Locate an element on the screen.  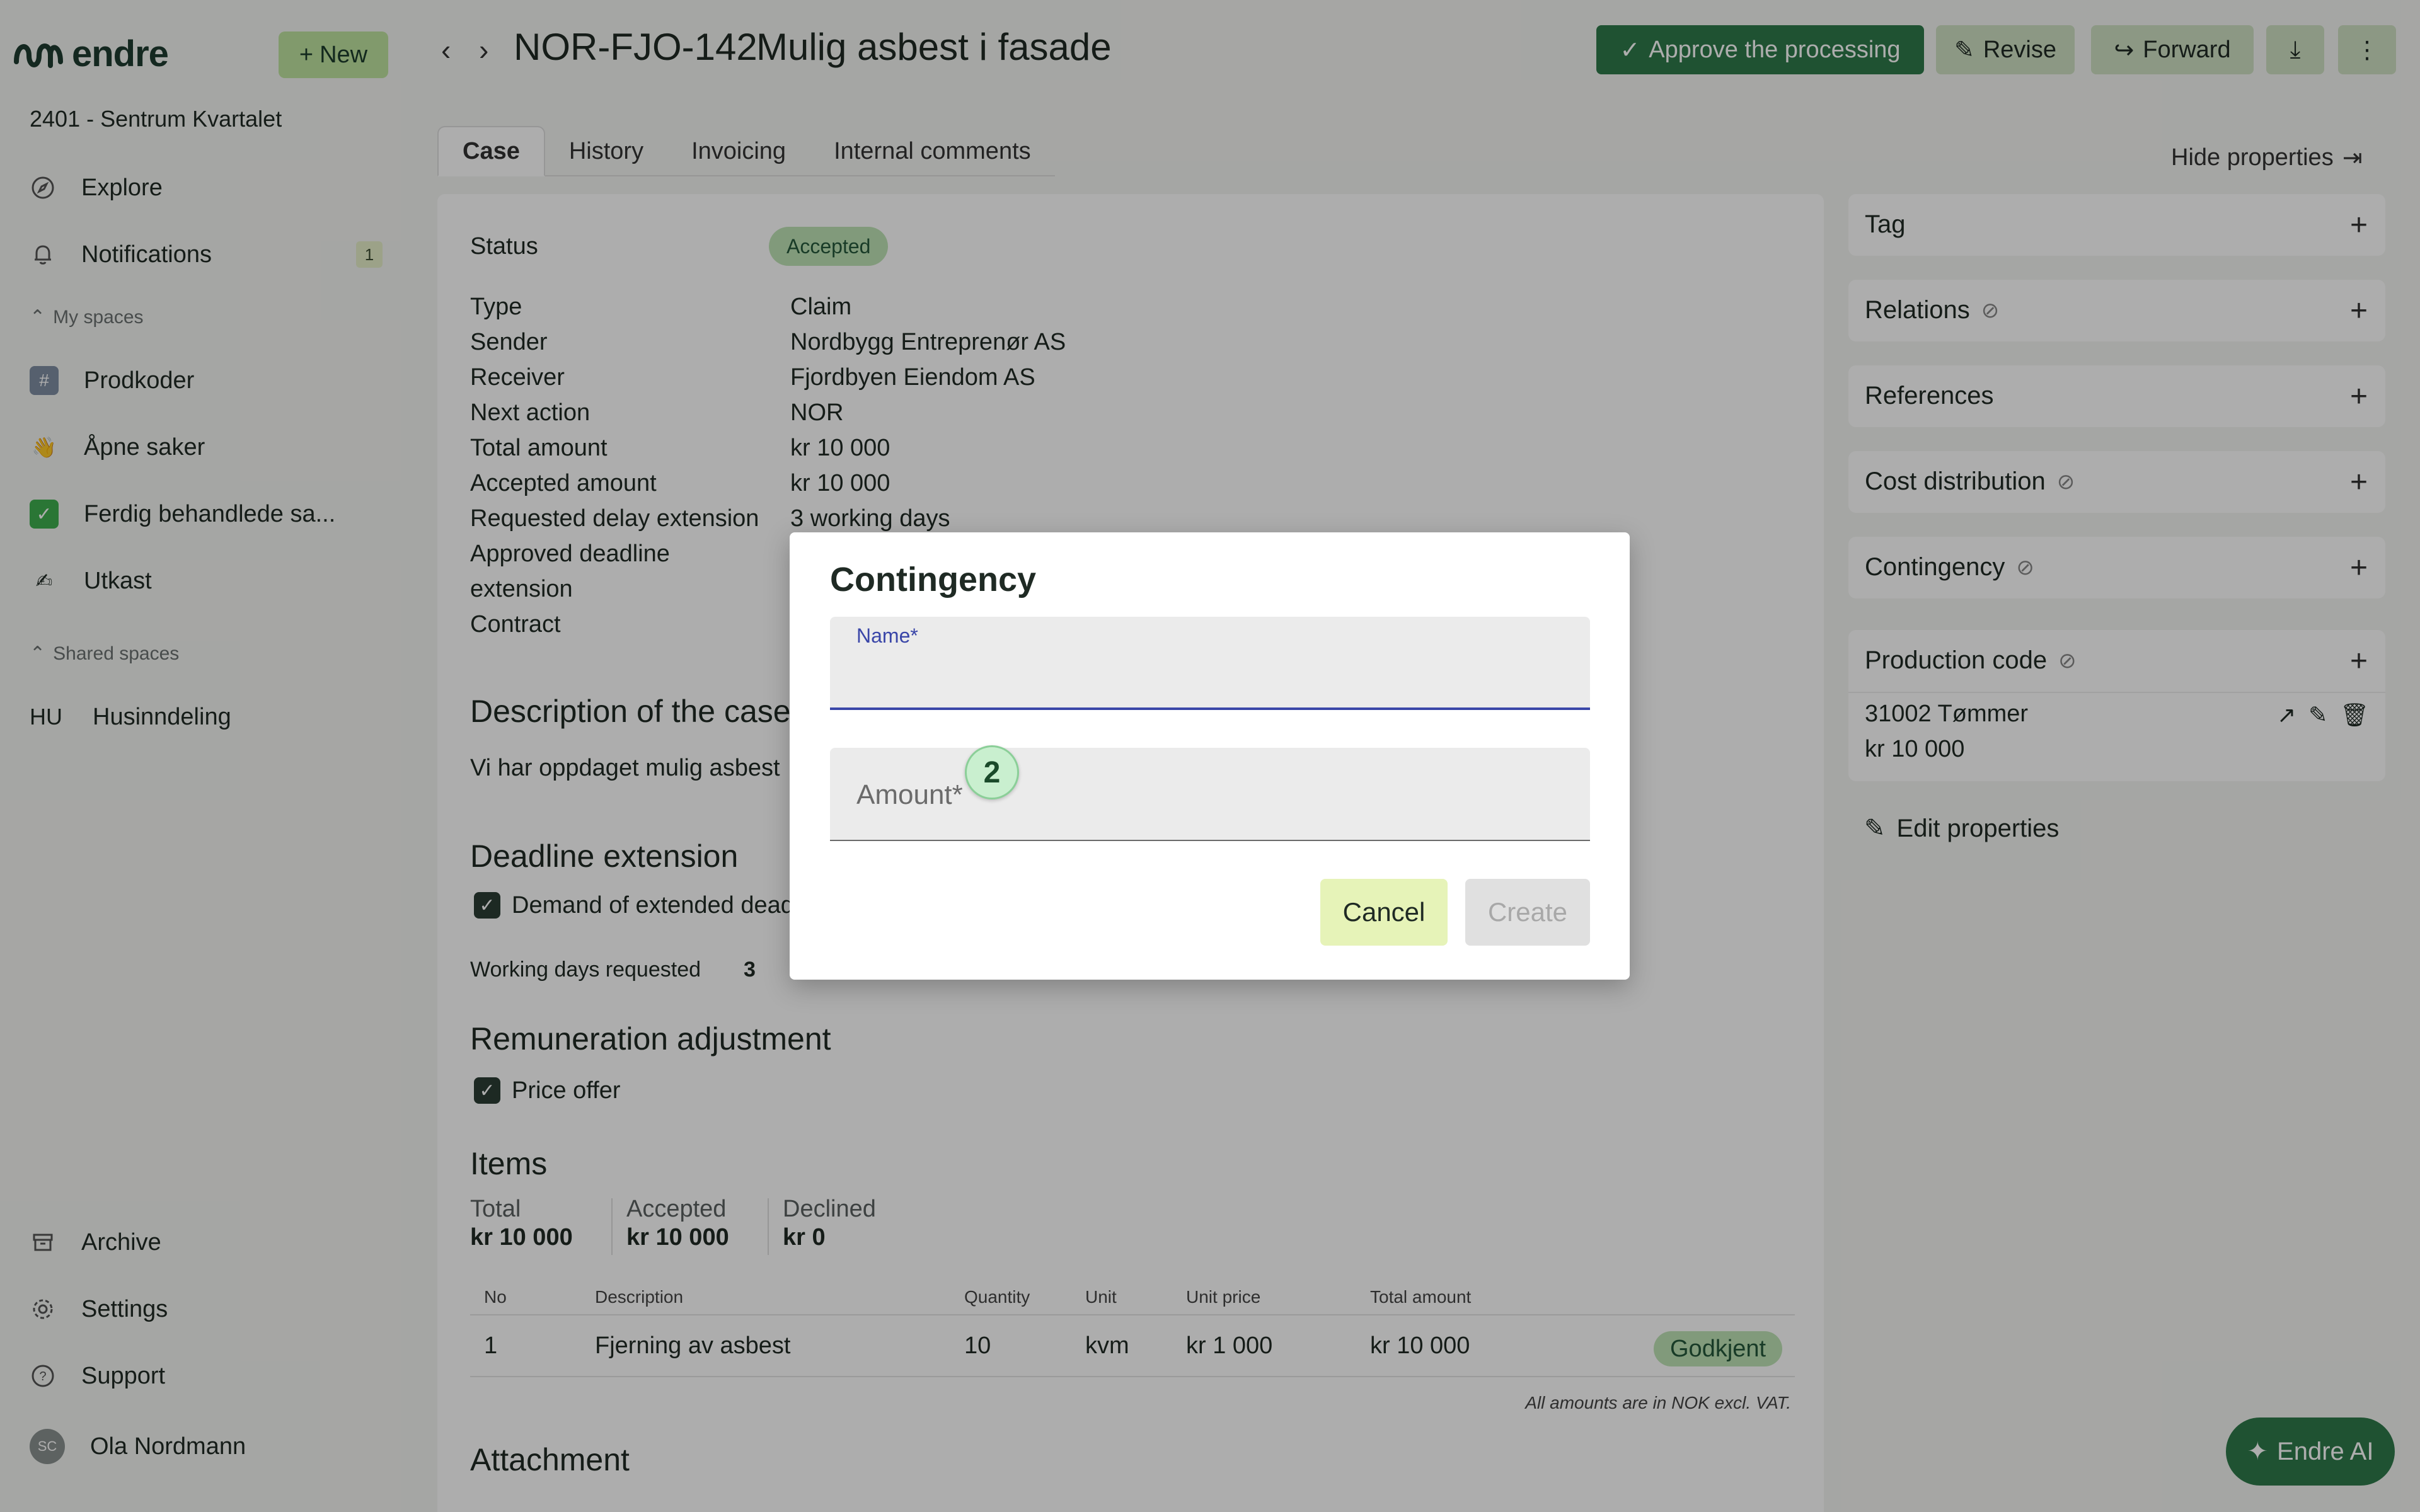
contingency-dialog: Contingency Name* 2 Cancel Create is located at coordinates (1210, 756).